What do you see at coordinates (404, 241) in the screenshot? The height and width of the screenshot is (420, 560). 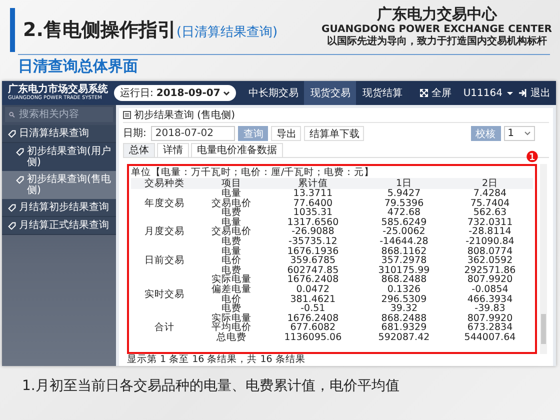 I see `table-cell-text: -14644.28` at bounding box center [404, 241].